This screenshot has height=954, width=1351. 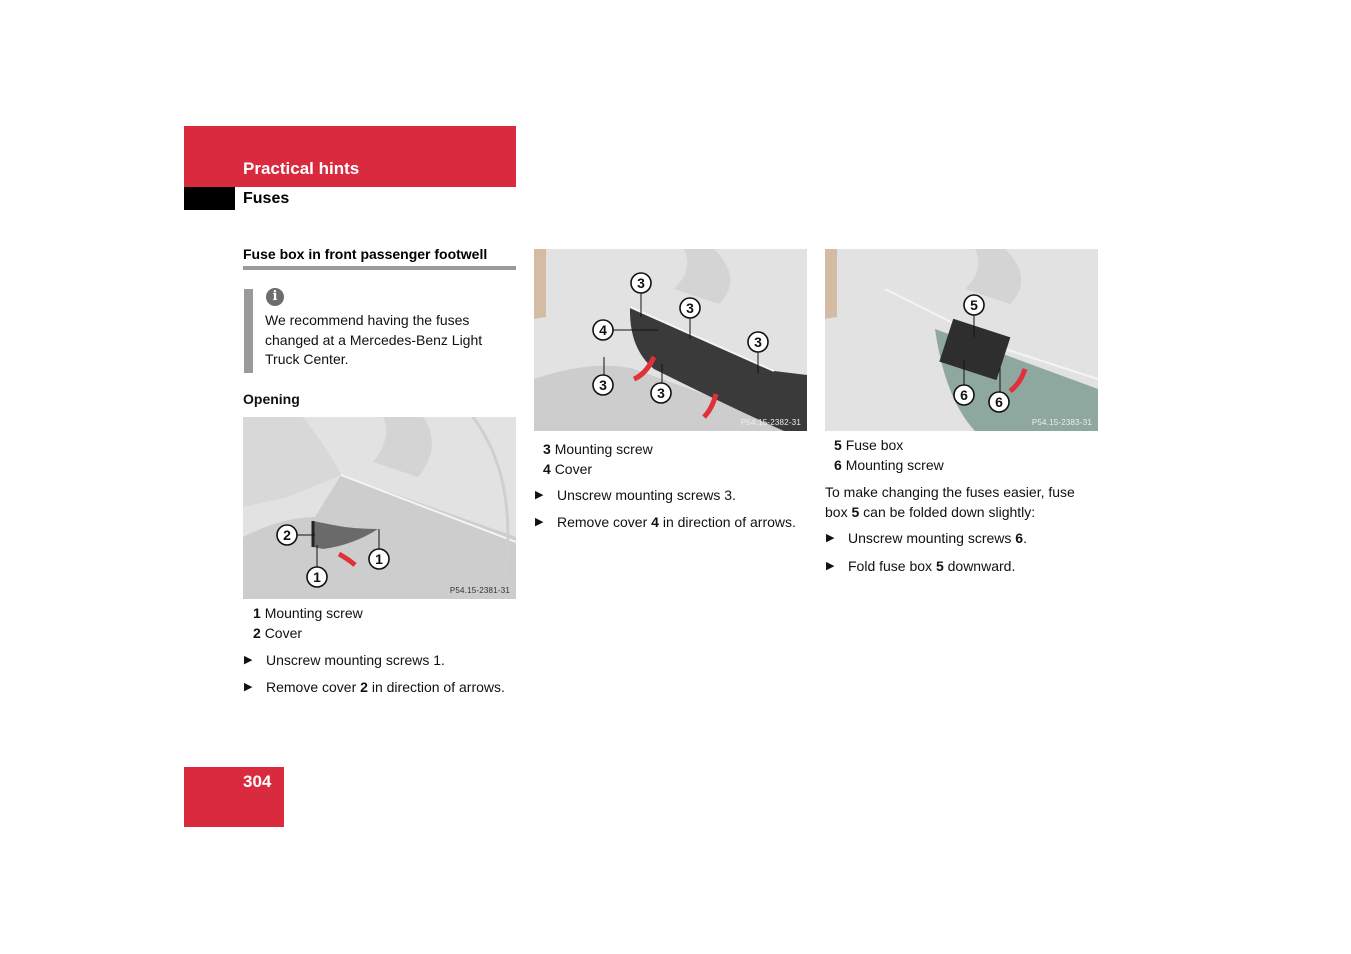 What do you see at coordinates (365, 254) in the screenshot?
I see `subsection-heading: Fuse box in front passenger footwell` at bounding box center [365, 254].